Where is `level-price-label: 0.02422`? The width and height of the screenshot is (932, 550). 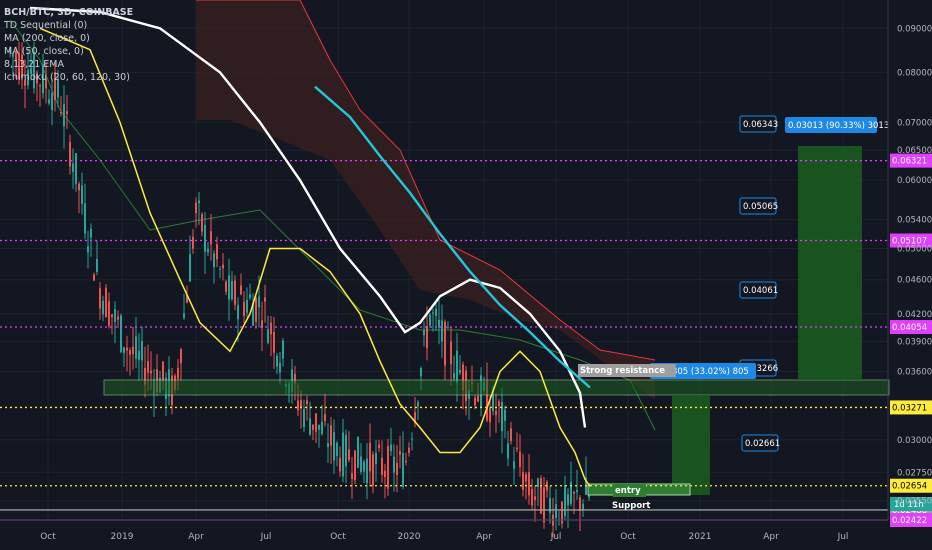
level-price-label: 0.02422 is located at coordinates (909, 521).